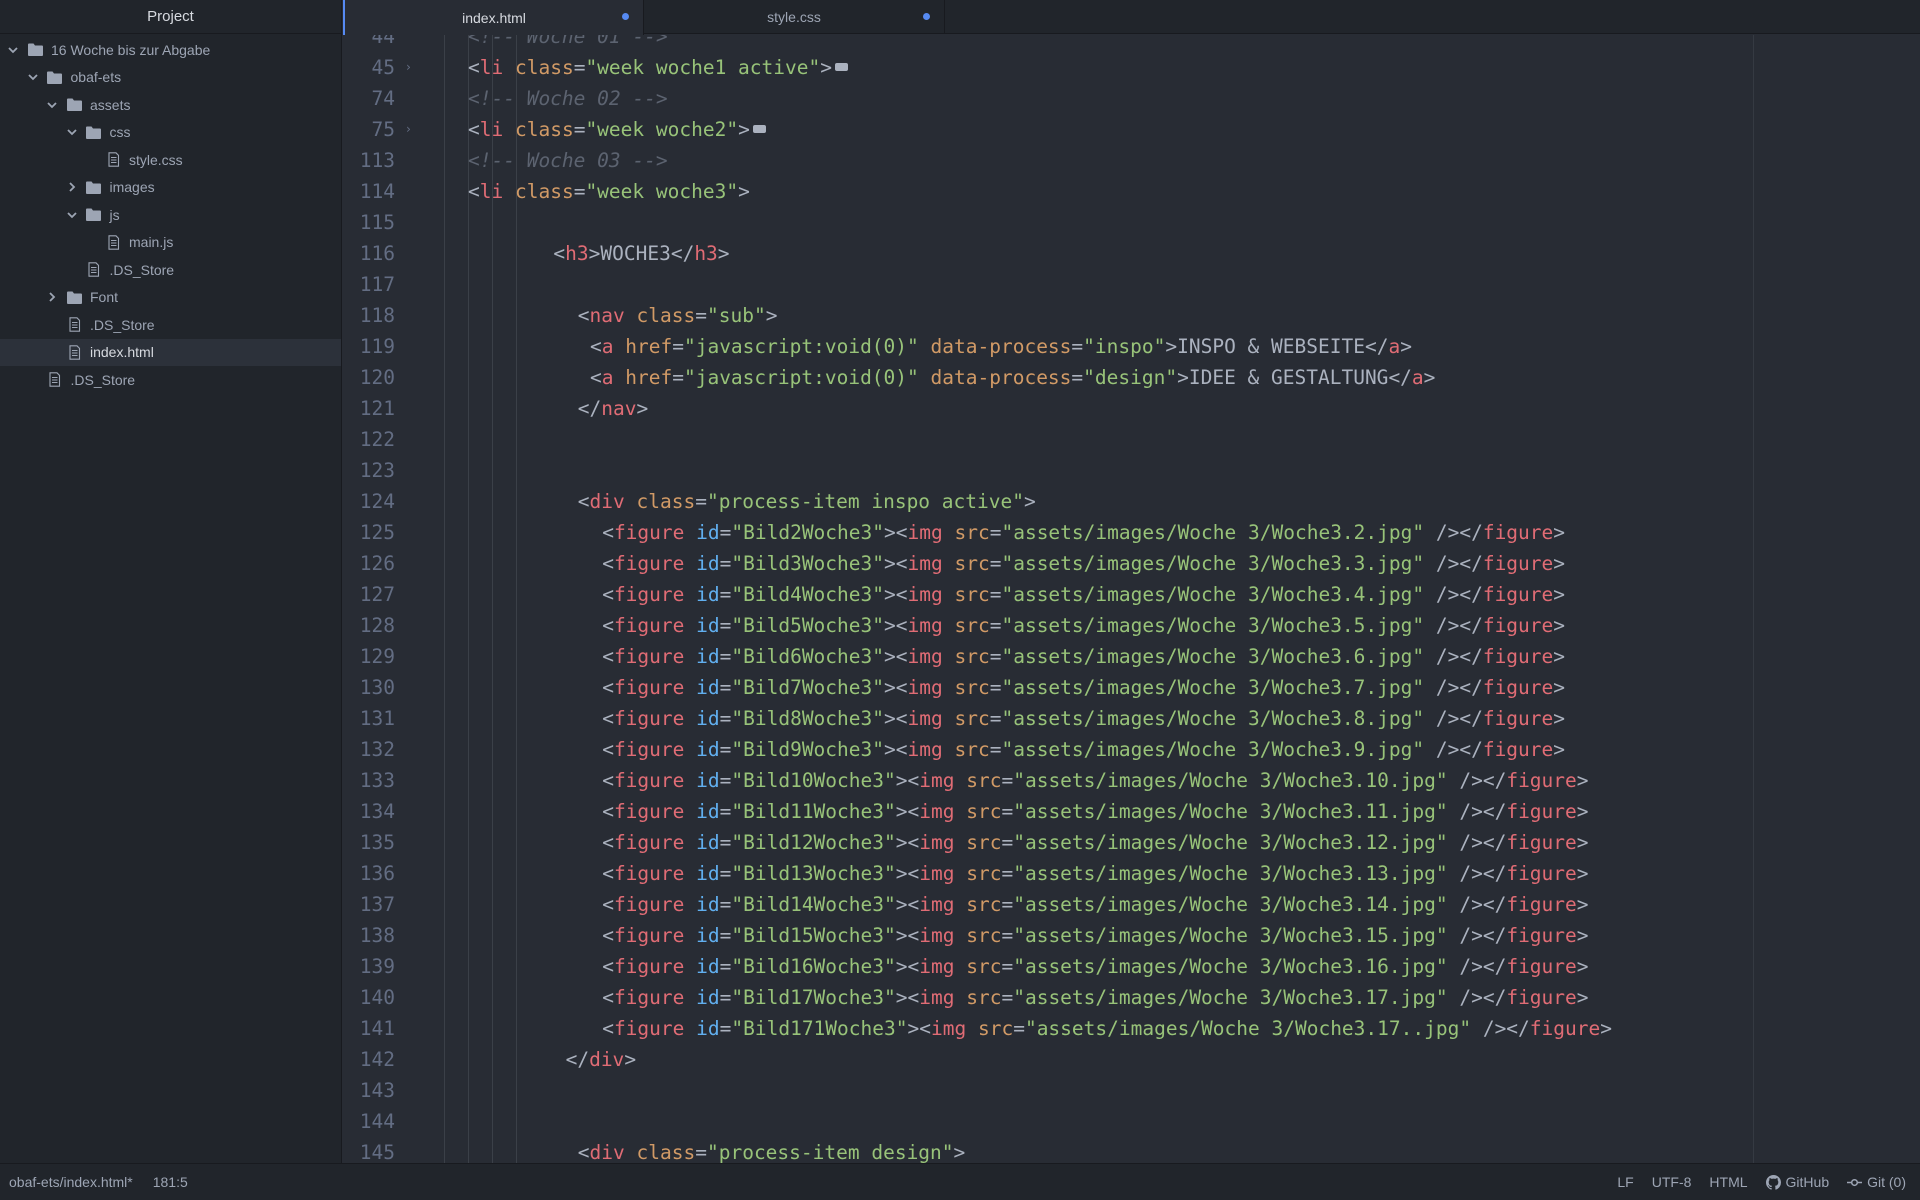 The image size is (1920, 1200). I want to click on code-token: "Bild16Woche3", so click(813, 966).